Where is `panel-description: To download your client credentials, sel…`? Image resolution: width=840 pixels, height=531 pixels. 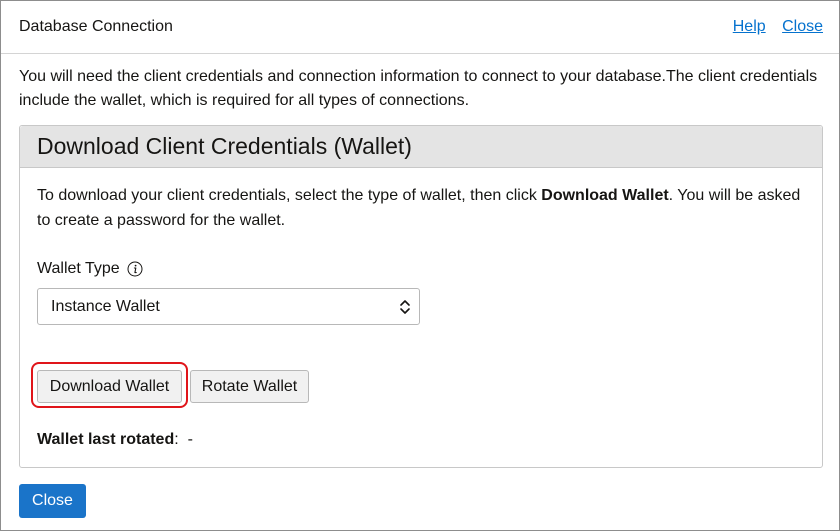 panel-description: To download your client credentials, sel… is located at coordinates (422, 208).